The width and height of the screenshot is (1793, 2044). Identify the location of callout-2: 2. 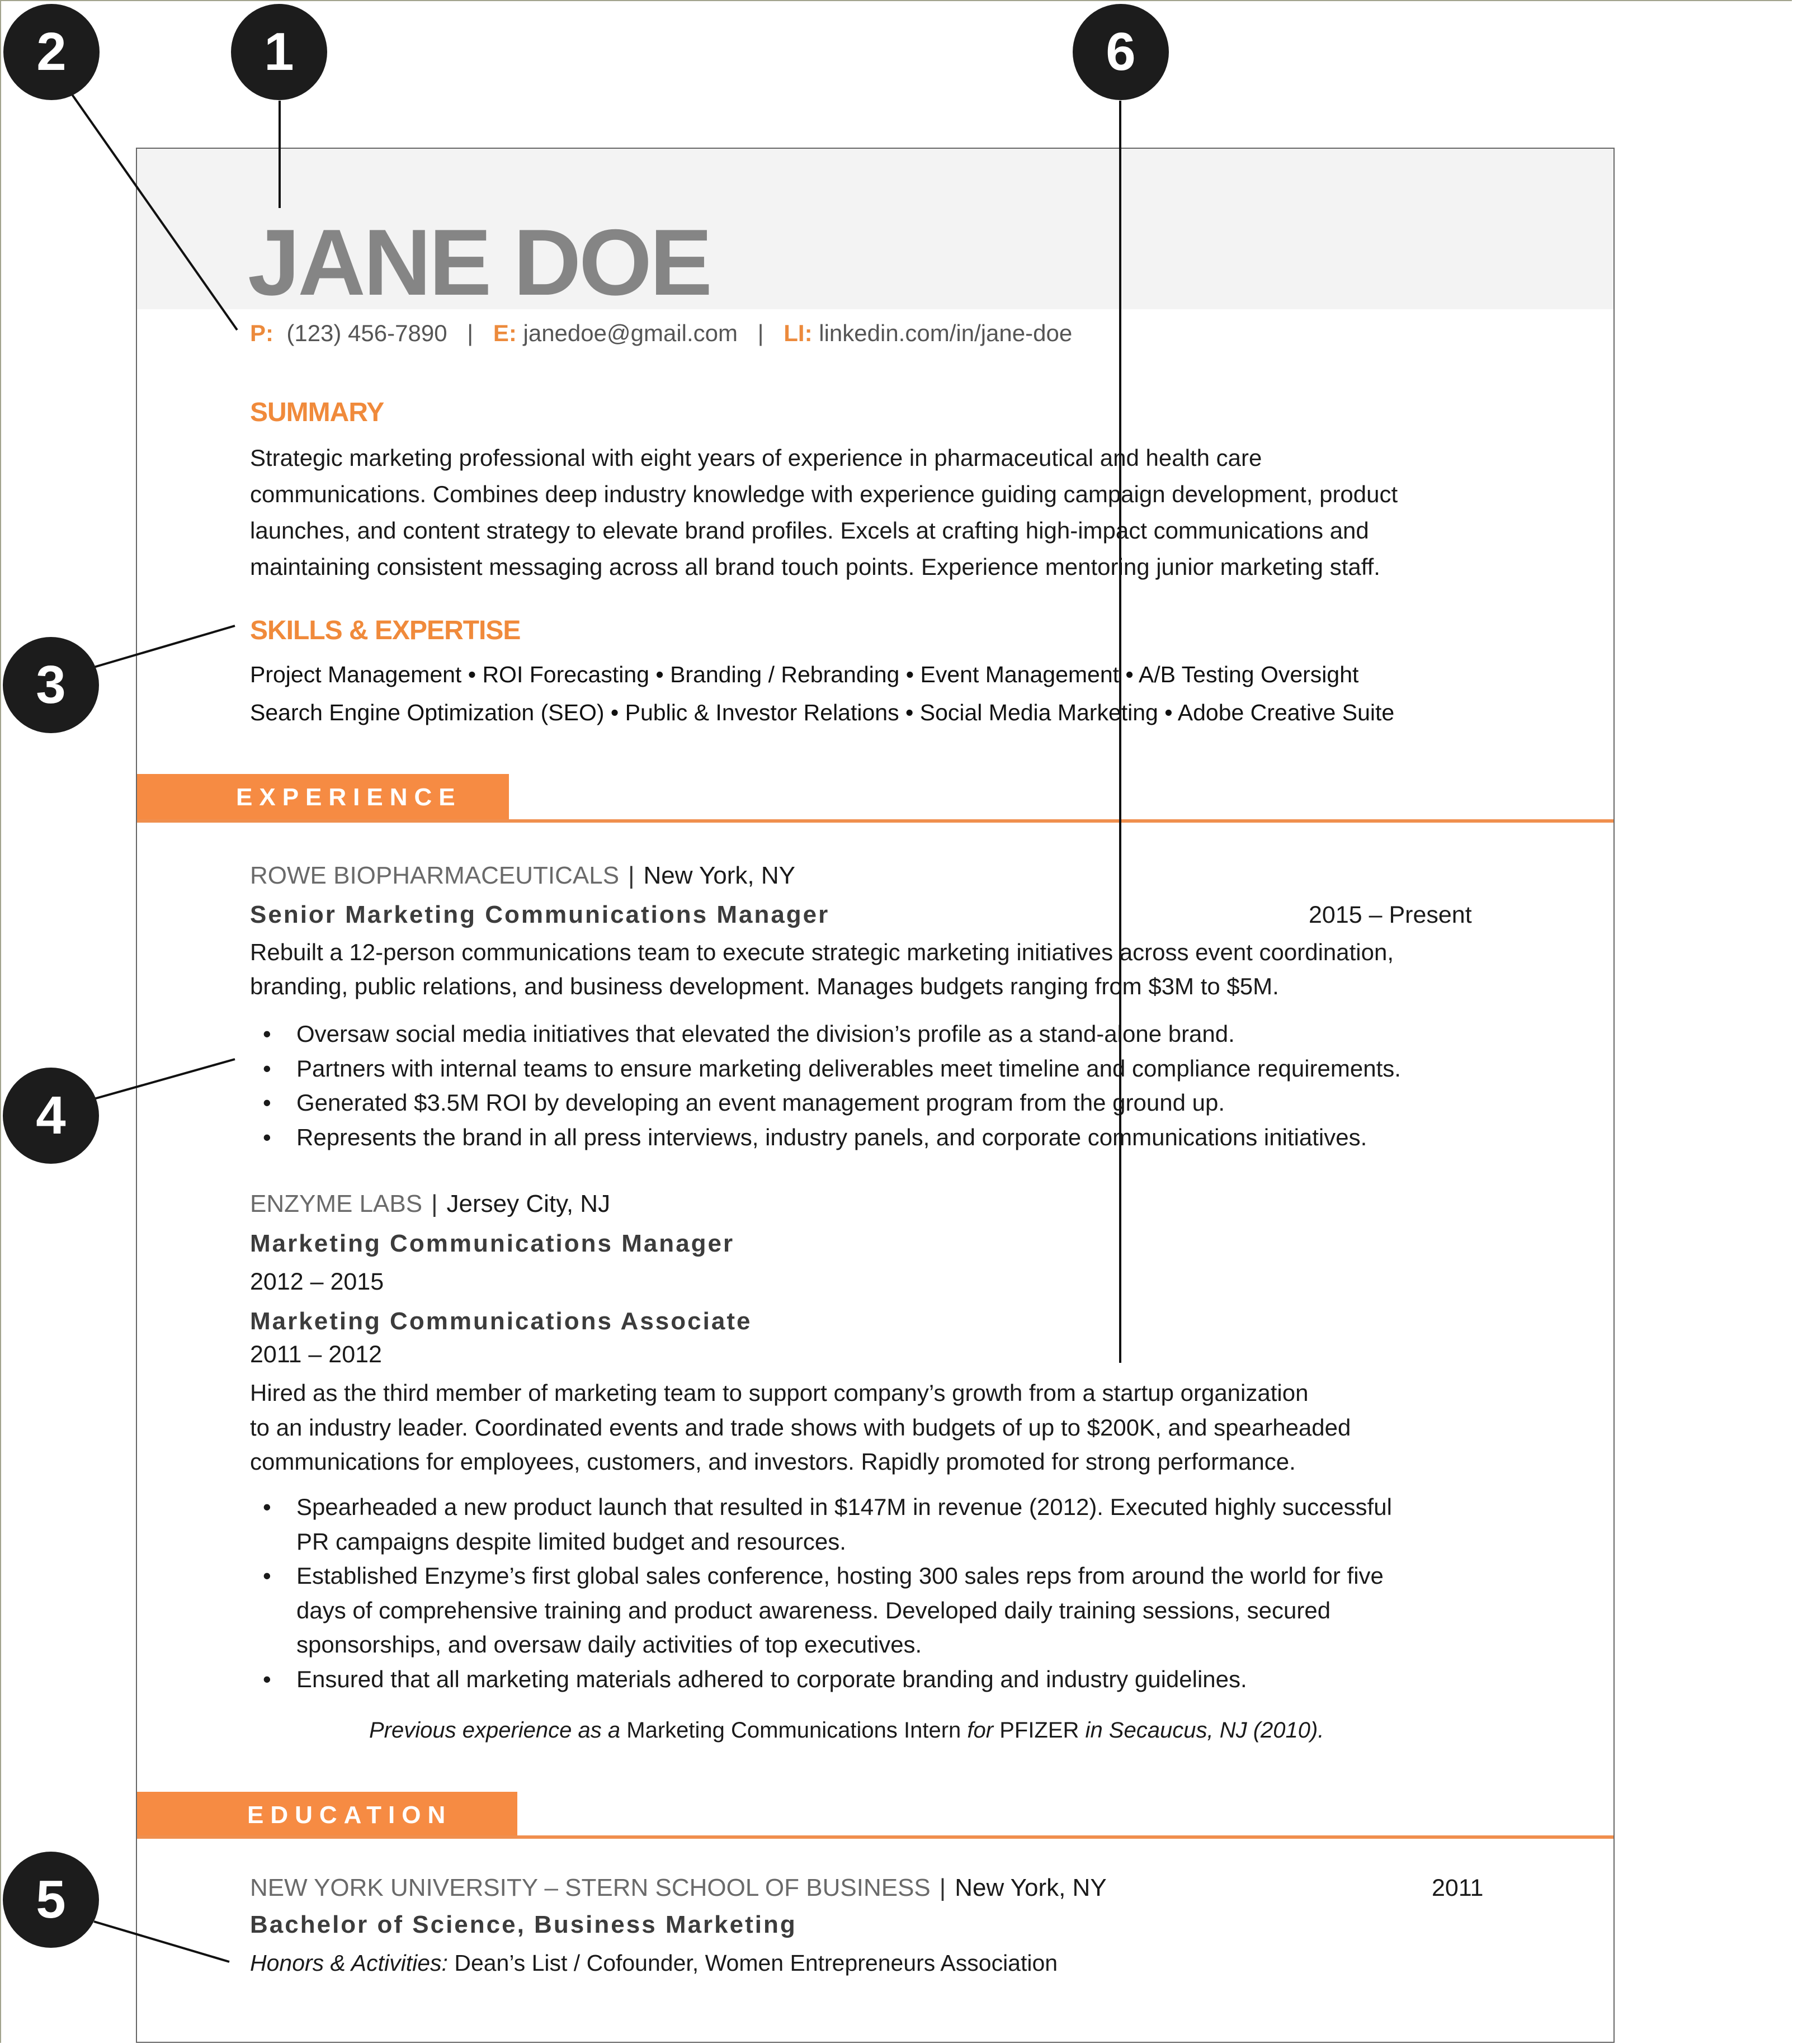
(51, 52).